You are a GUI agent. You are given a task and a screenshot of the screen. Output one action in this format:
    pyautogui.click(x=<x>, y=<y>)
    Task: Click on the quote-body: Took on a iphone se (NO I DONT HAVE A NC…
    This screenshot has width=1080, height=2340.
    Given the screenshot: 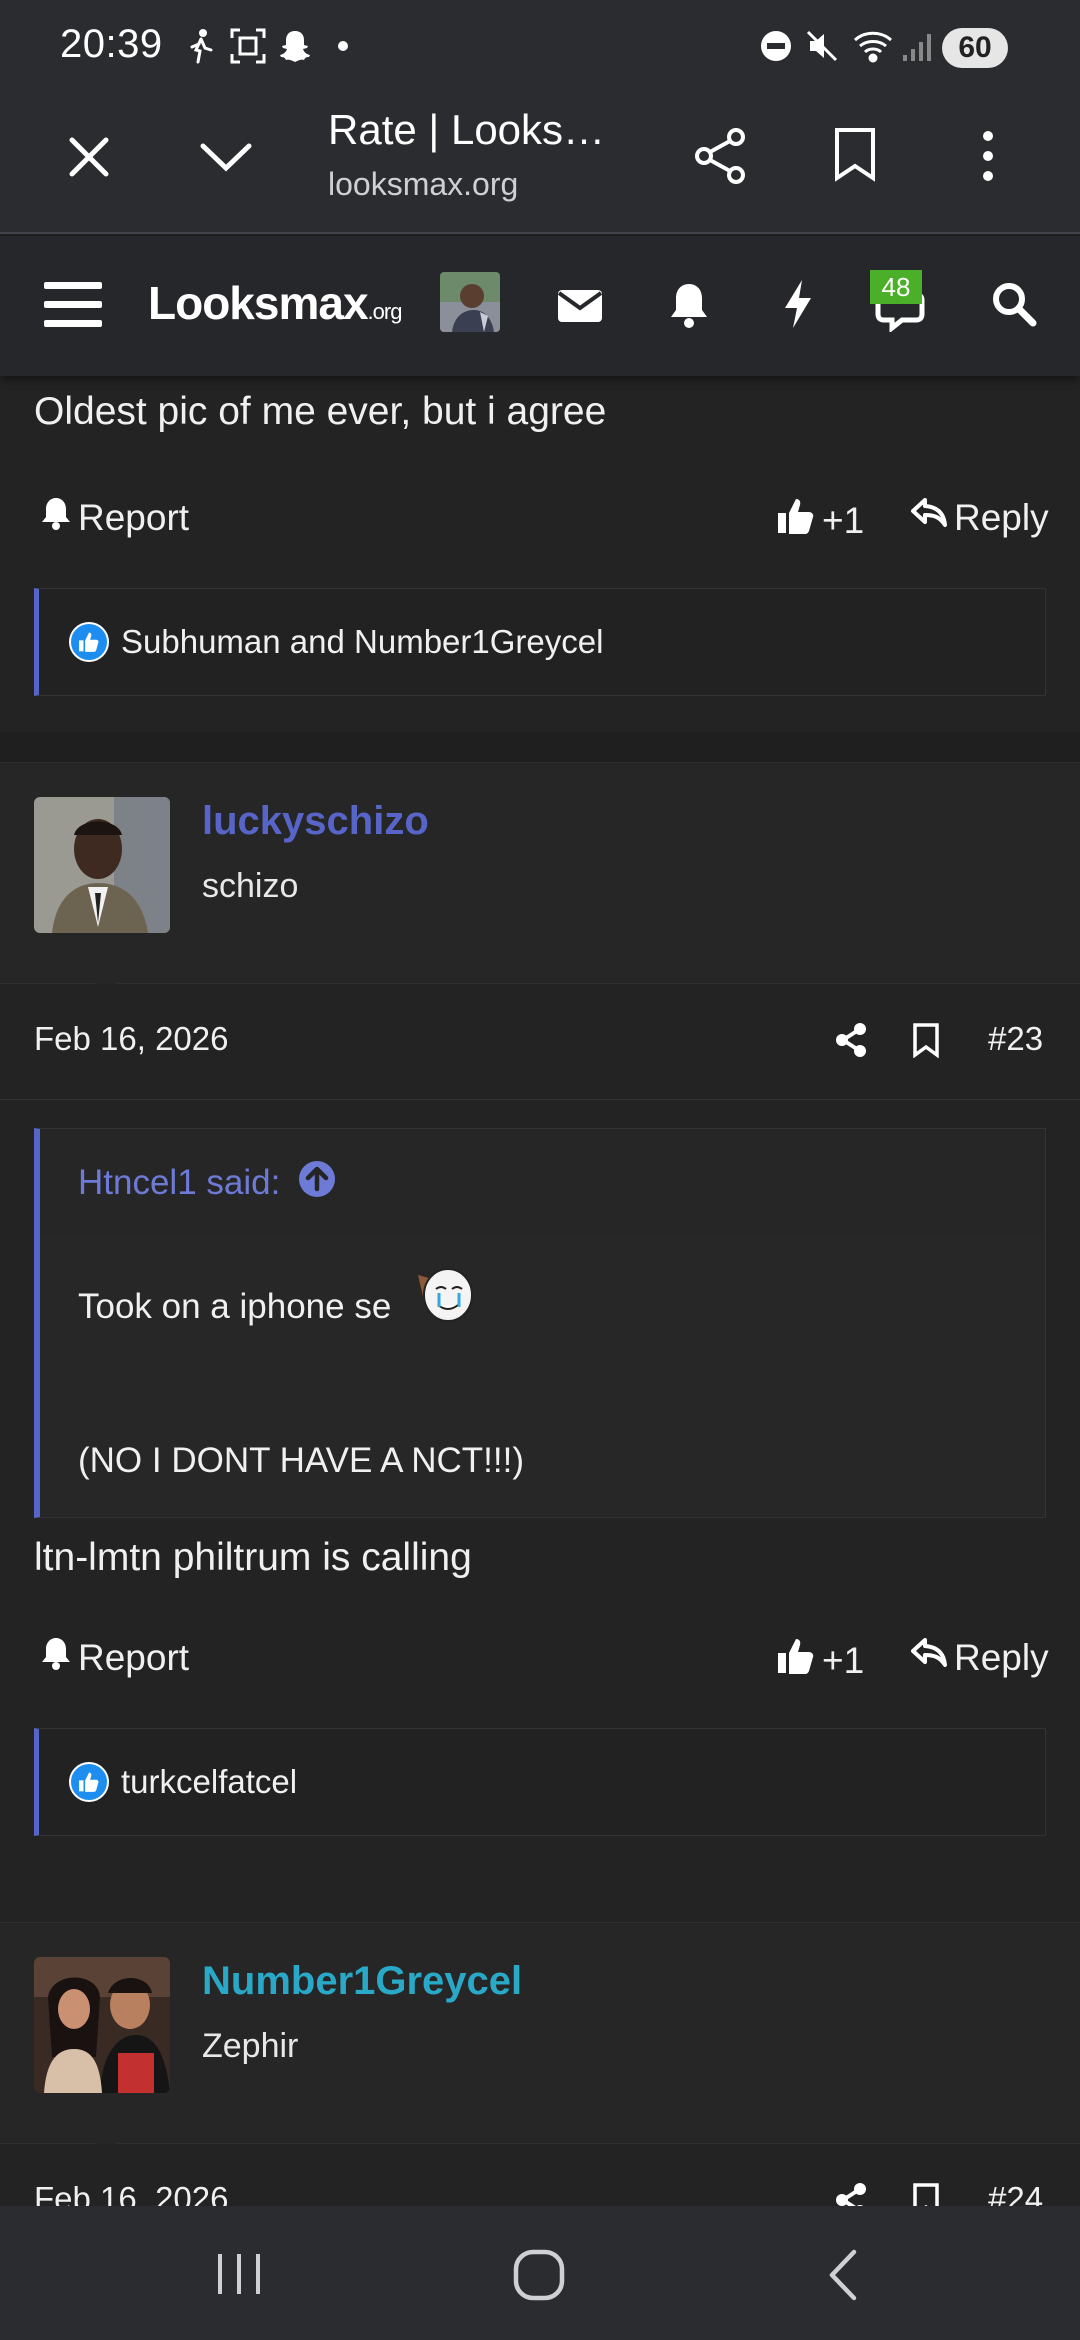 What is the action you would take?
    pyautogui.click(x=542, y=1377)
    